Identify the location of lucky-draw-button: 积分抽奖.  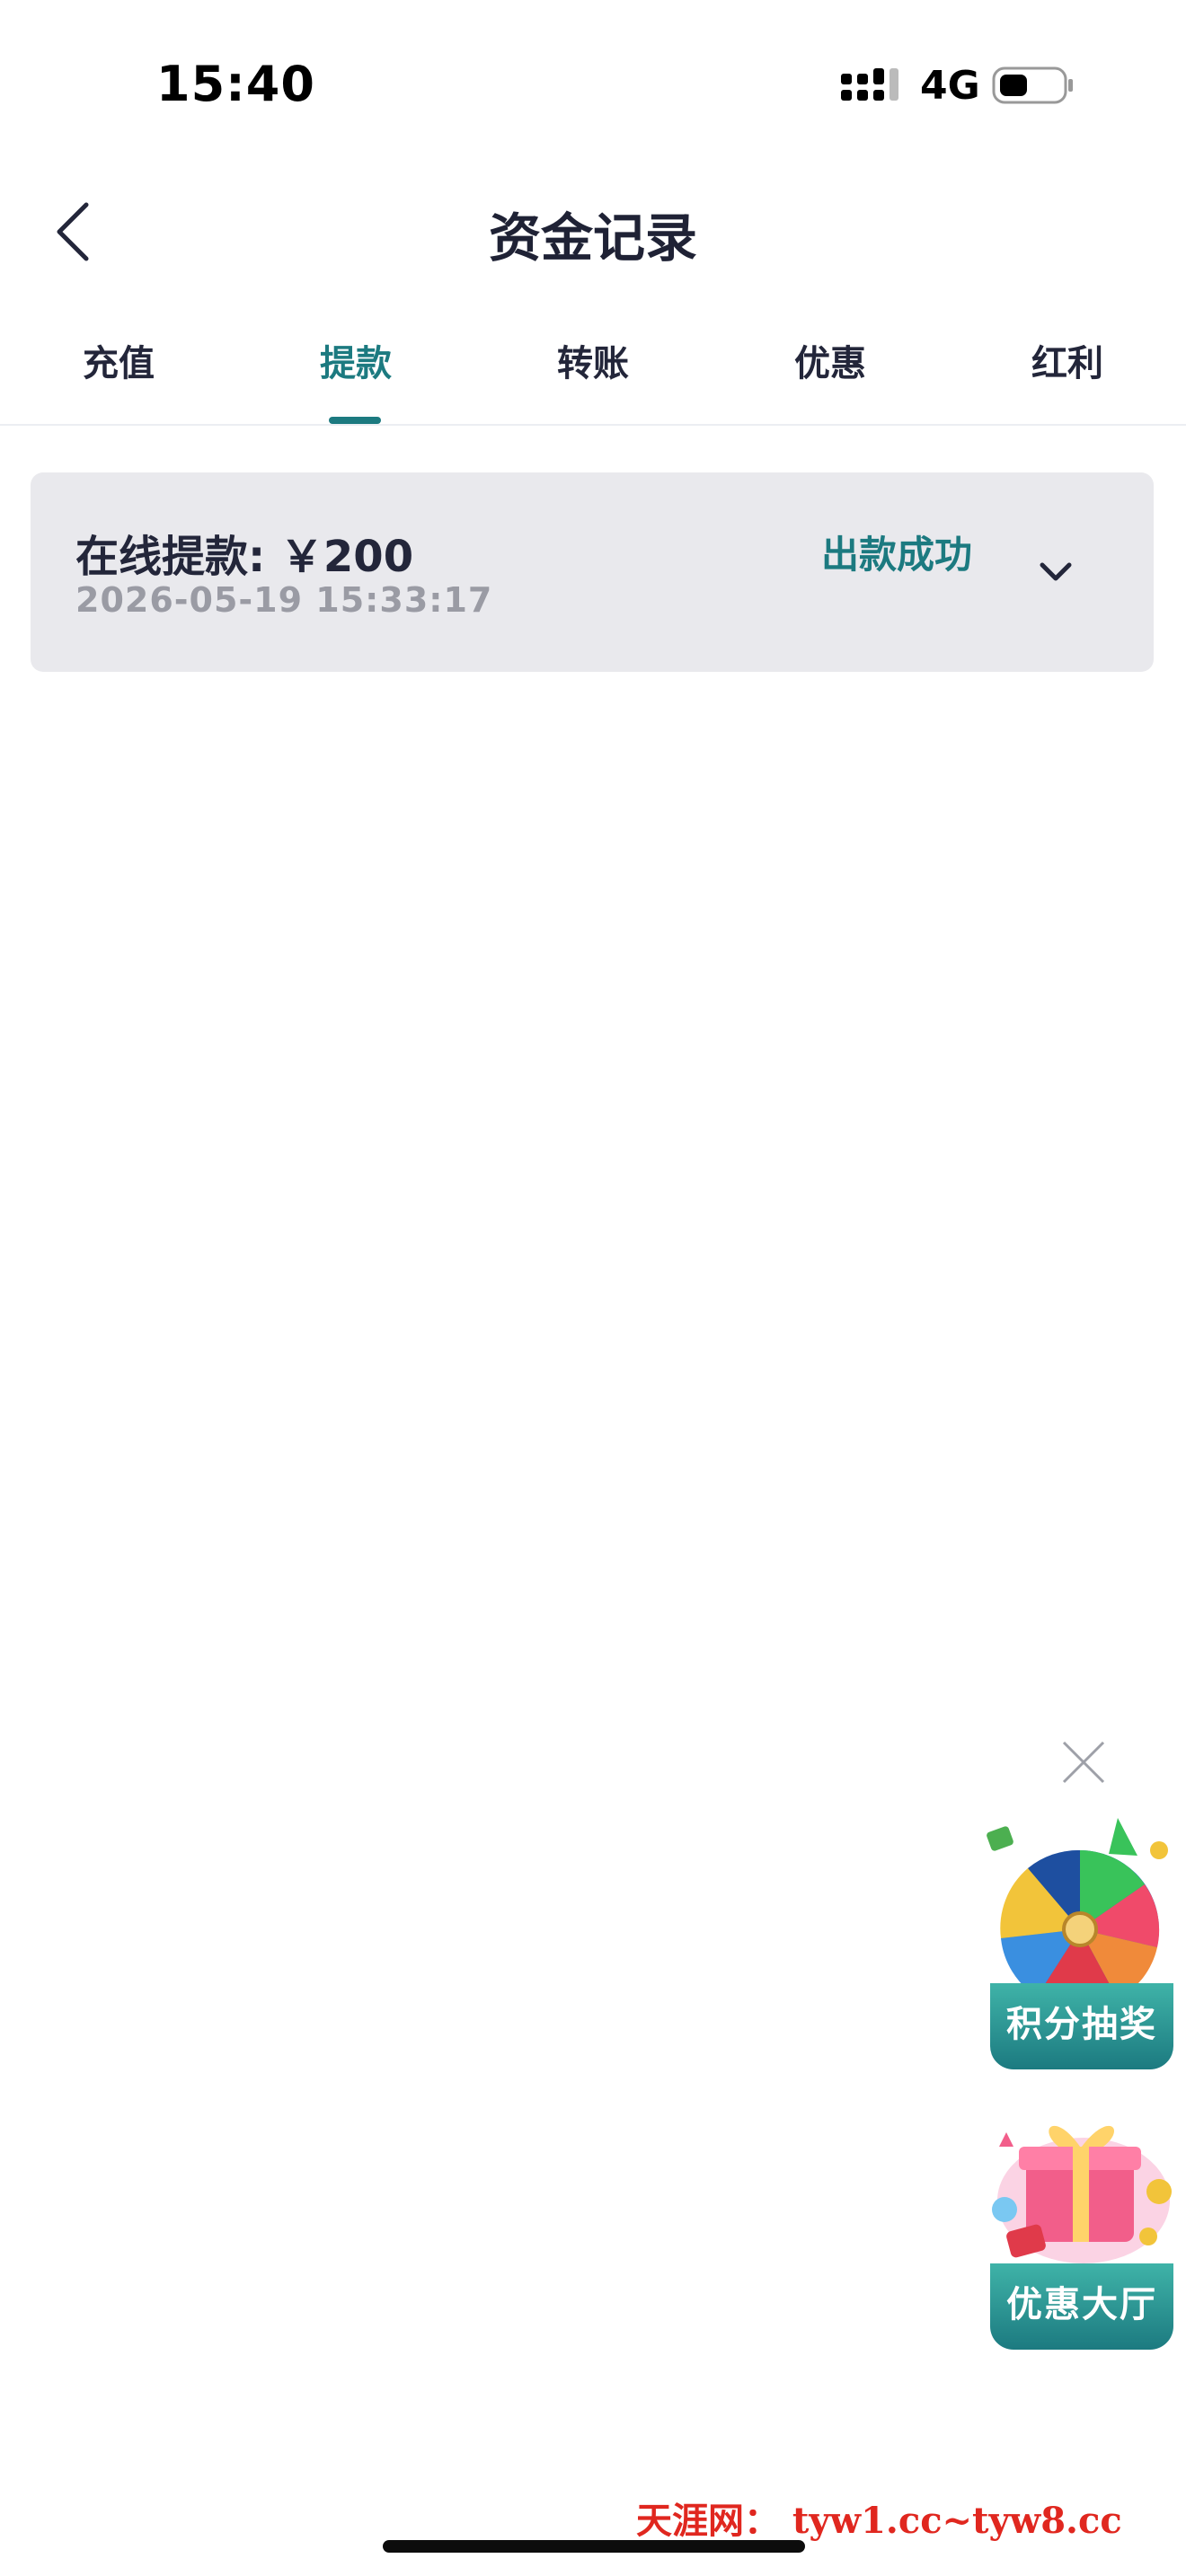
(1082, 1944).